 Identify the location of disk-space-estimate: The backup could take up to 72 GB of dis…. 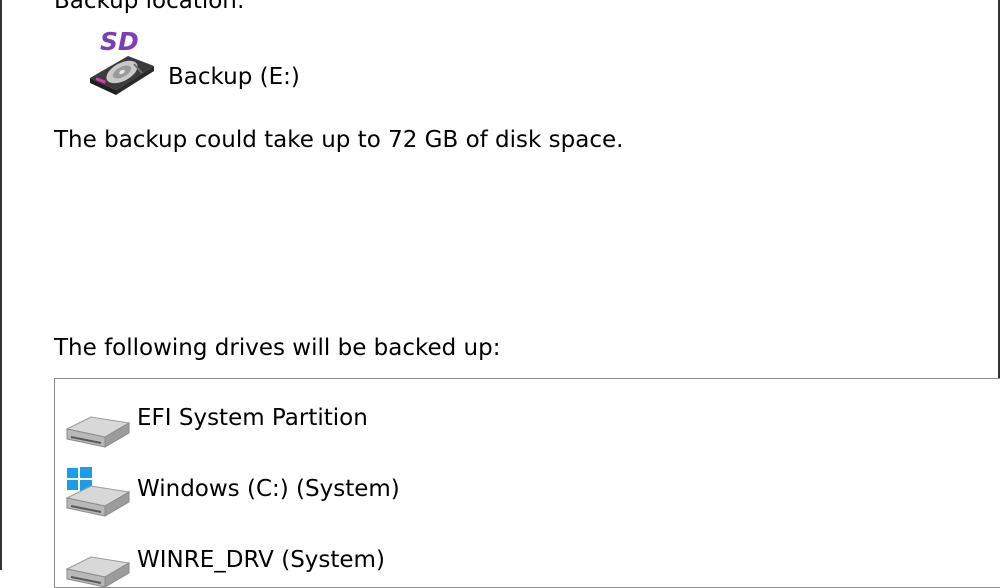
(339, 140).